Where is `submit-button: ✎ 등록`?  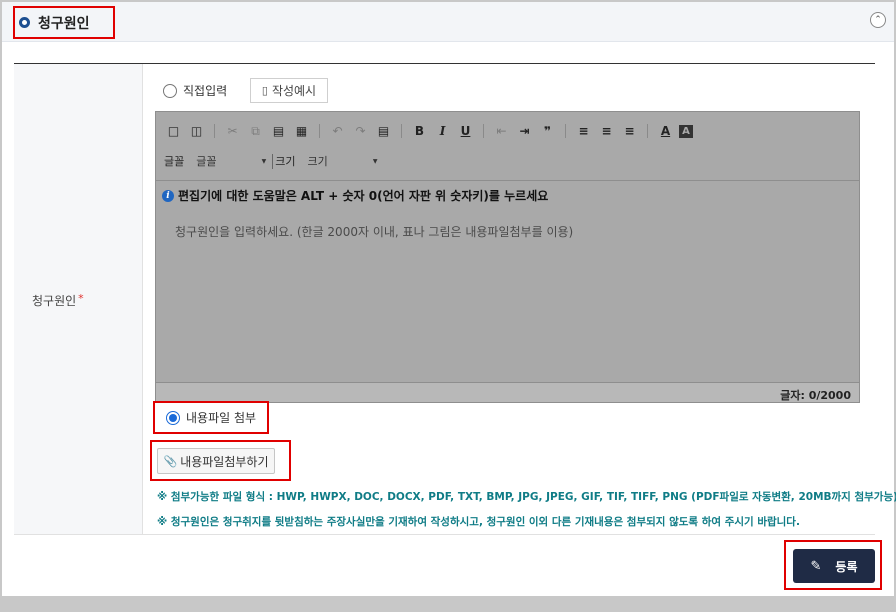
submit-button: ✎ 등록 is located at coordinates (834, 566).